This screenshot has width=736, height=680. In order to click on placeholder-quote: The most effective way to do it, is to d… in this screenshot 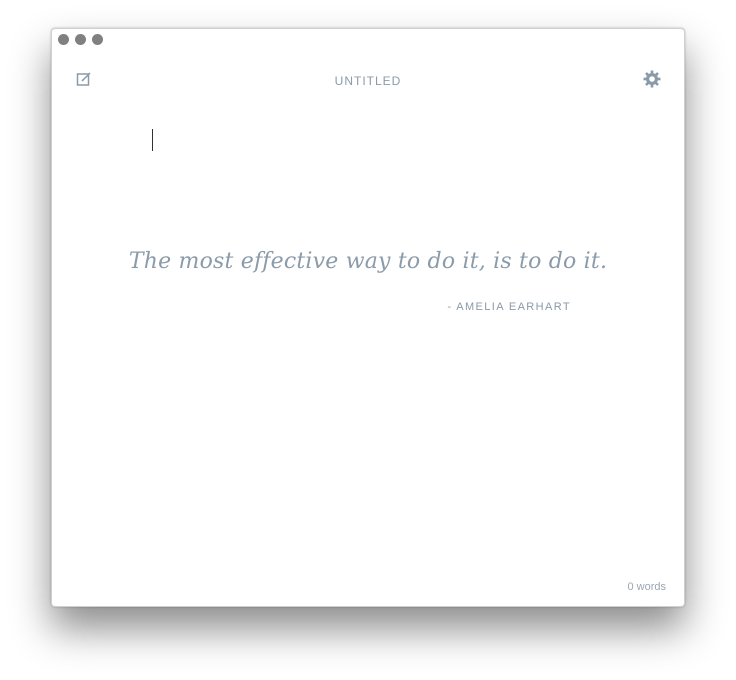, I will do `click(368, 261)`.